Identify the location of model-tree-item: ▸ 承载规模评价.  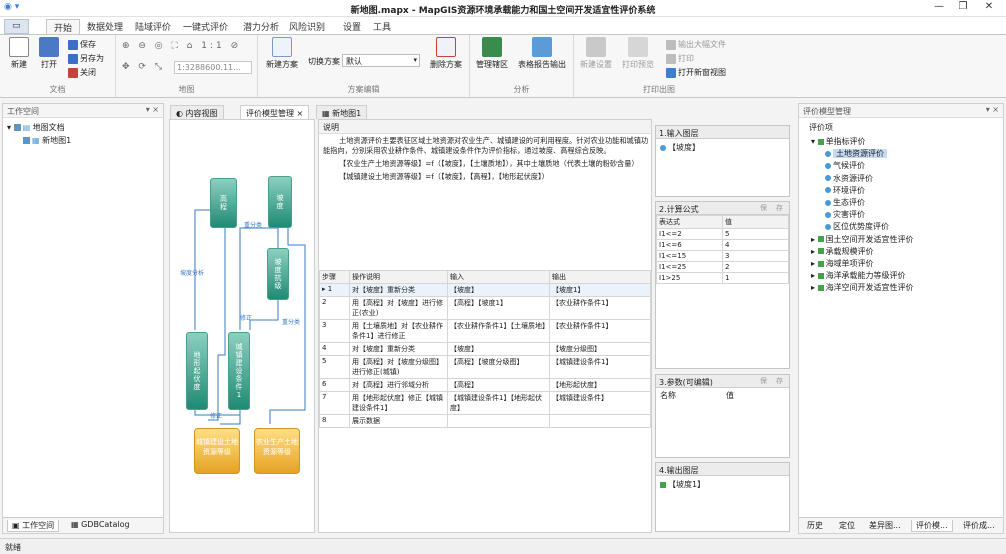
(842, 251).